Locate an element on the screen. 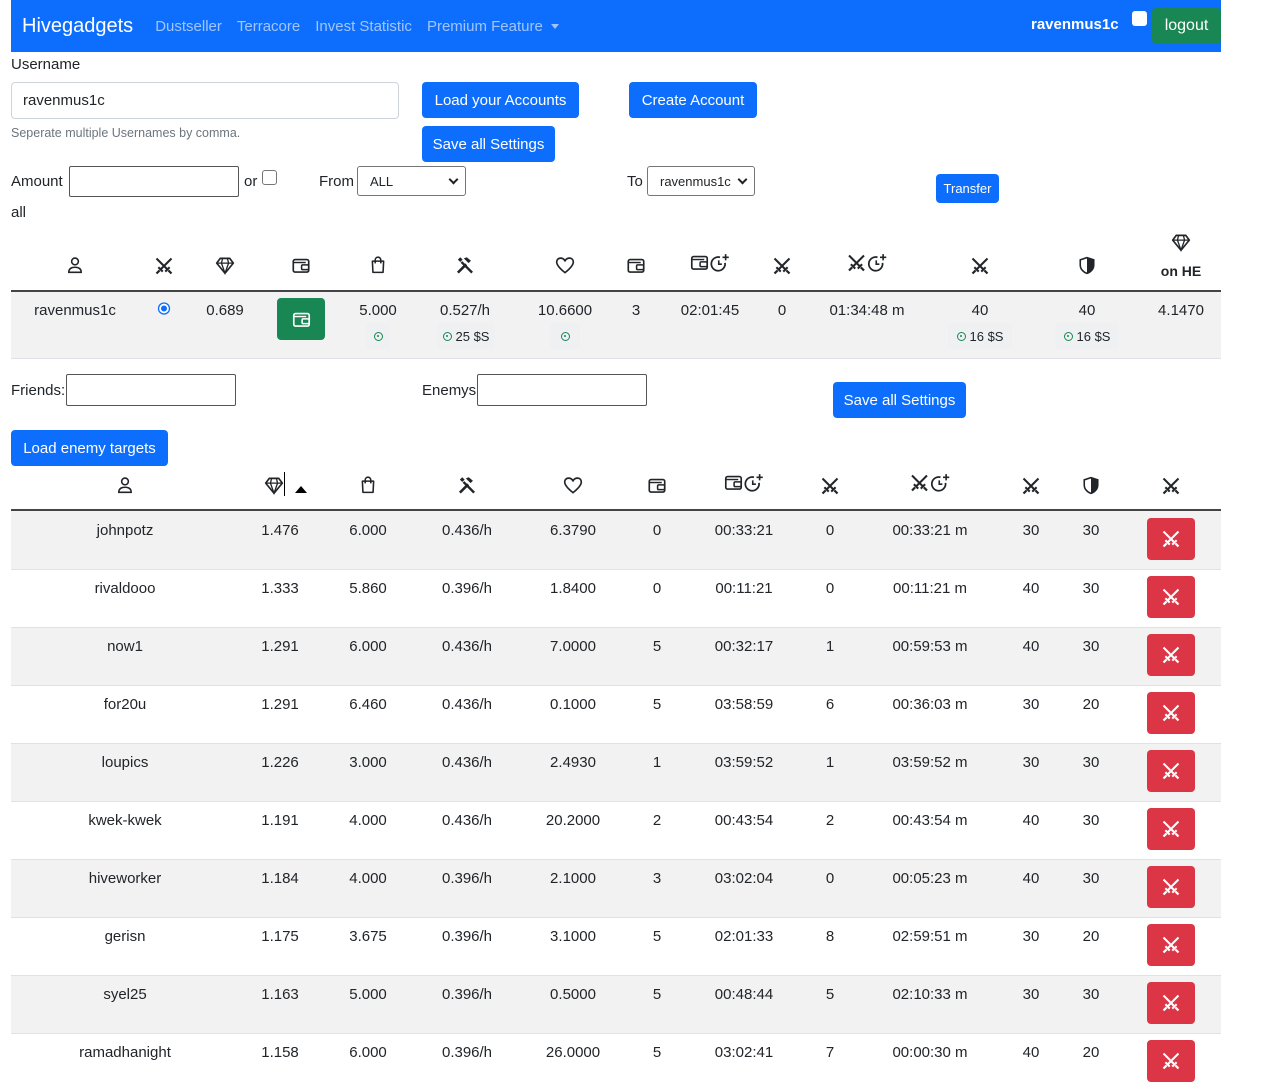  enemy-gem: 1.163 is located at coordinates (280, 994).